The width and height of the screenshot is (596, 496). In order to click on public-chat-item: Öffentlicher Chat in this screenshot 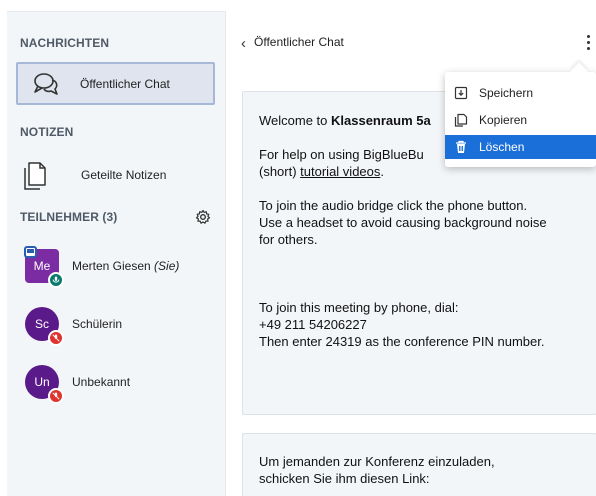, I will do `click(115, 83)`.